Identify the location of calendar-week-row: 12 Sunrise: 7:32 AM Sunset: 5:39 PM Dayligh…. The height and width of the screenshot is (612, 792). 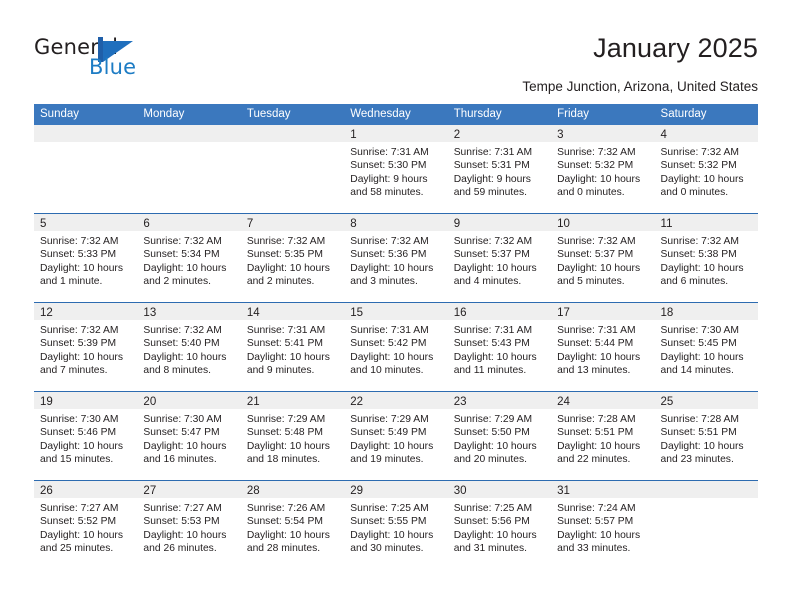
(396, 346).